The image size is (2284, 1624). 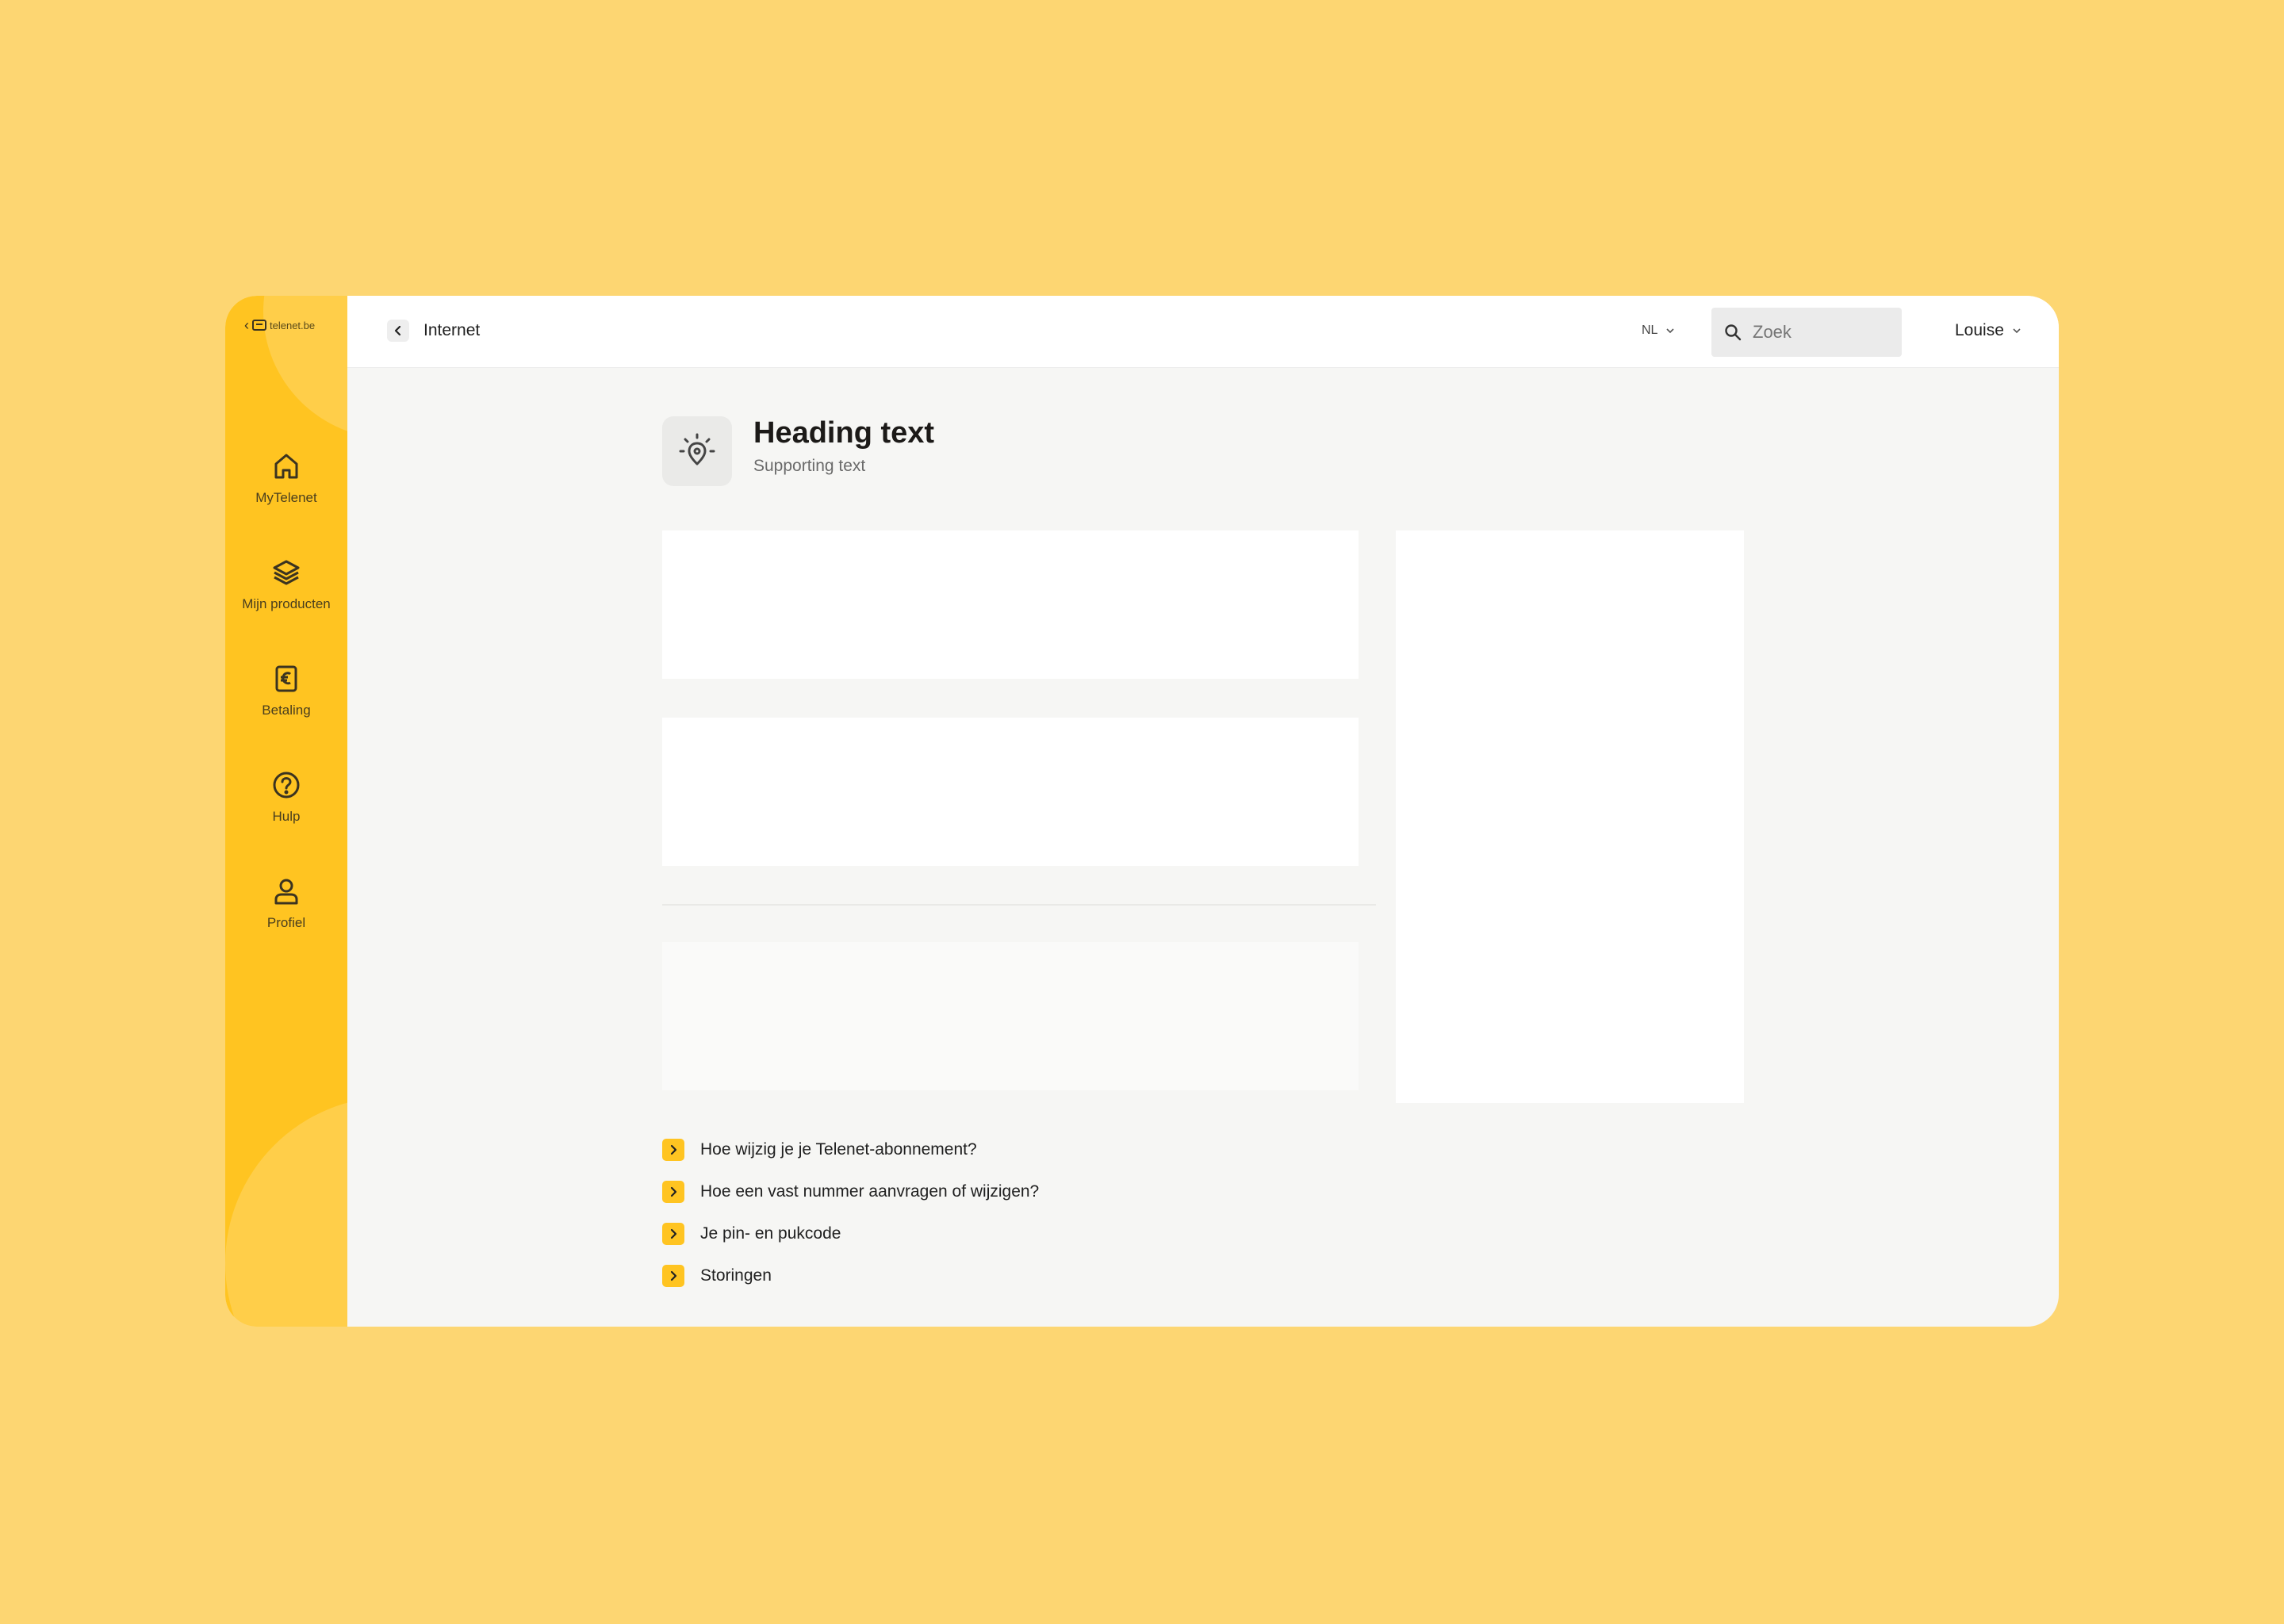 I want to click on tv-icon, so click(x=259, y=325).